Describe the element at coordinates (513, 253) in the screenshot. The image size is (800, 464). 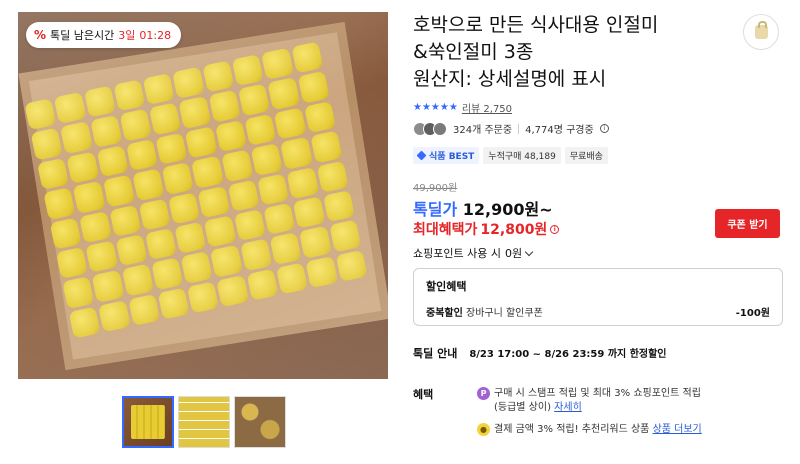
I see `points-value: 0원` at that location.